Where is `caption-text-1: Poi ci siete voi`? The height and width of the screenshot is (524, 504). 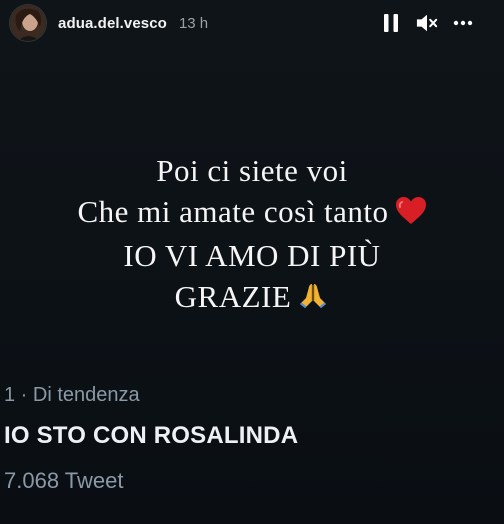 caption-text-1: Poi ci siete voi is located at coordinates (252, 170).